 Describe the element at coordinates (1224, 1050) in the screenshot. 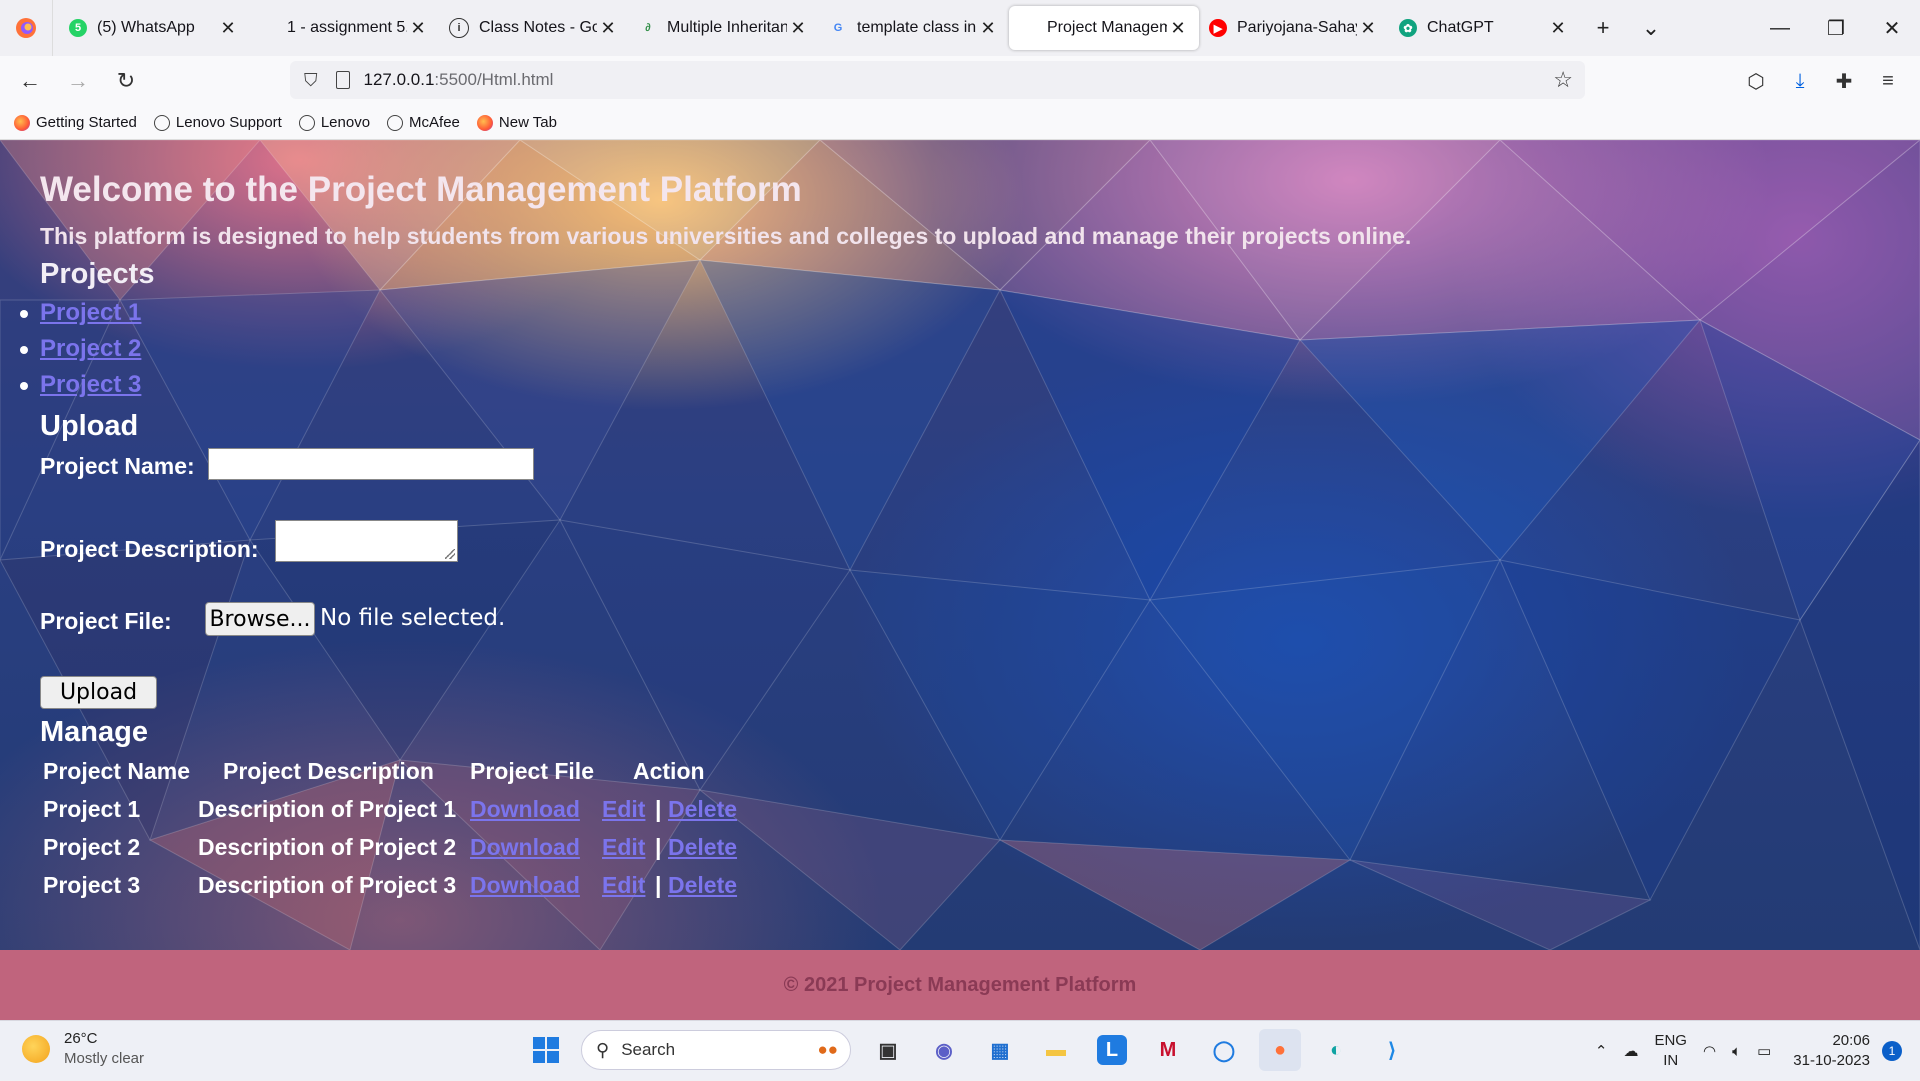

I see `lenovo-vantage-icon: ◯` at that location.